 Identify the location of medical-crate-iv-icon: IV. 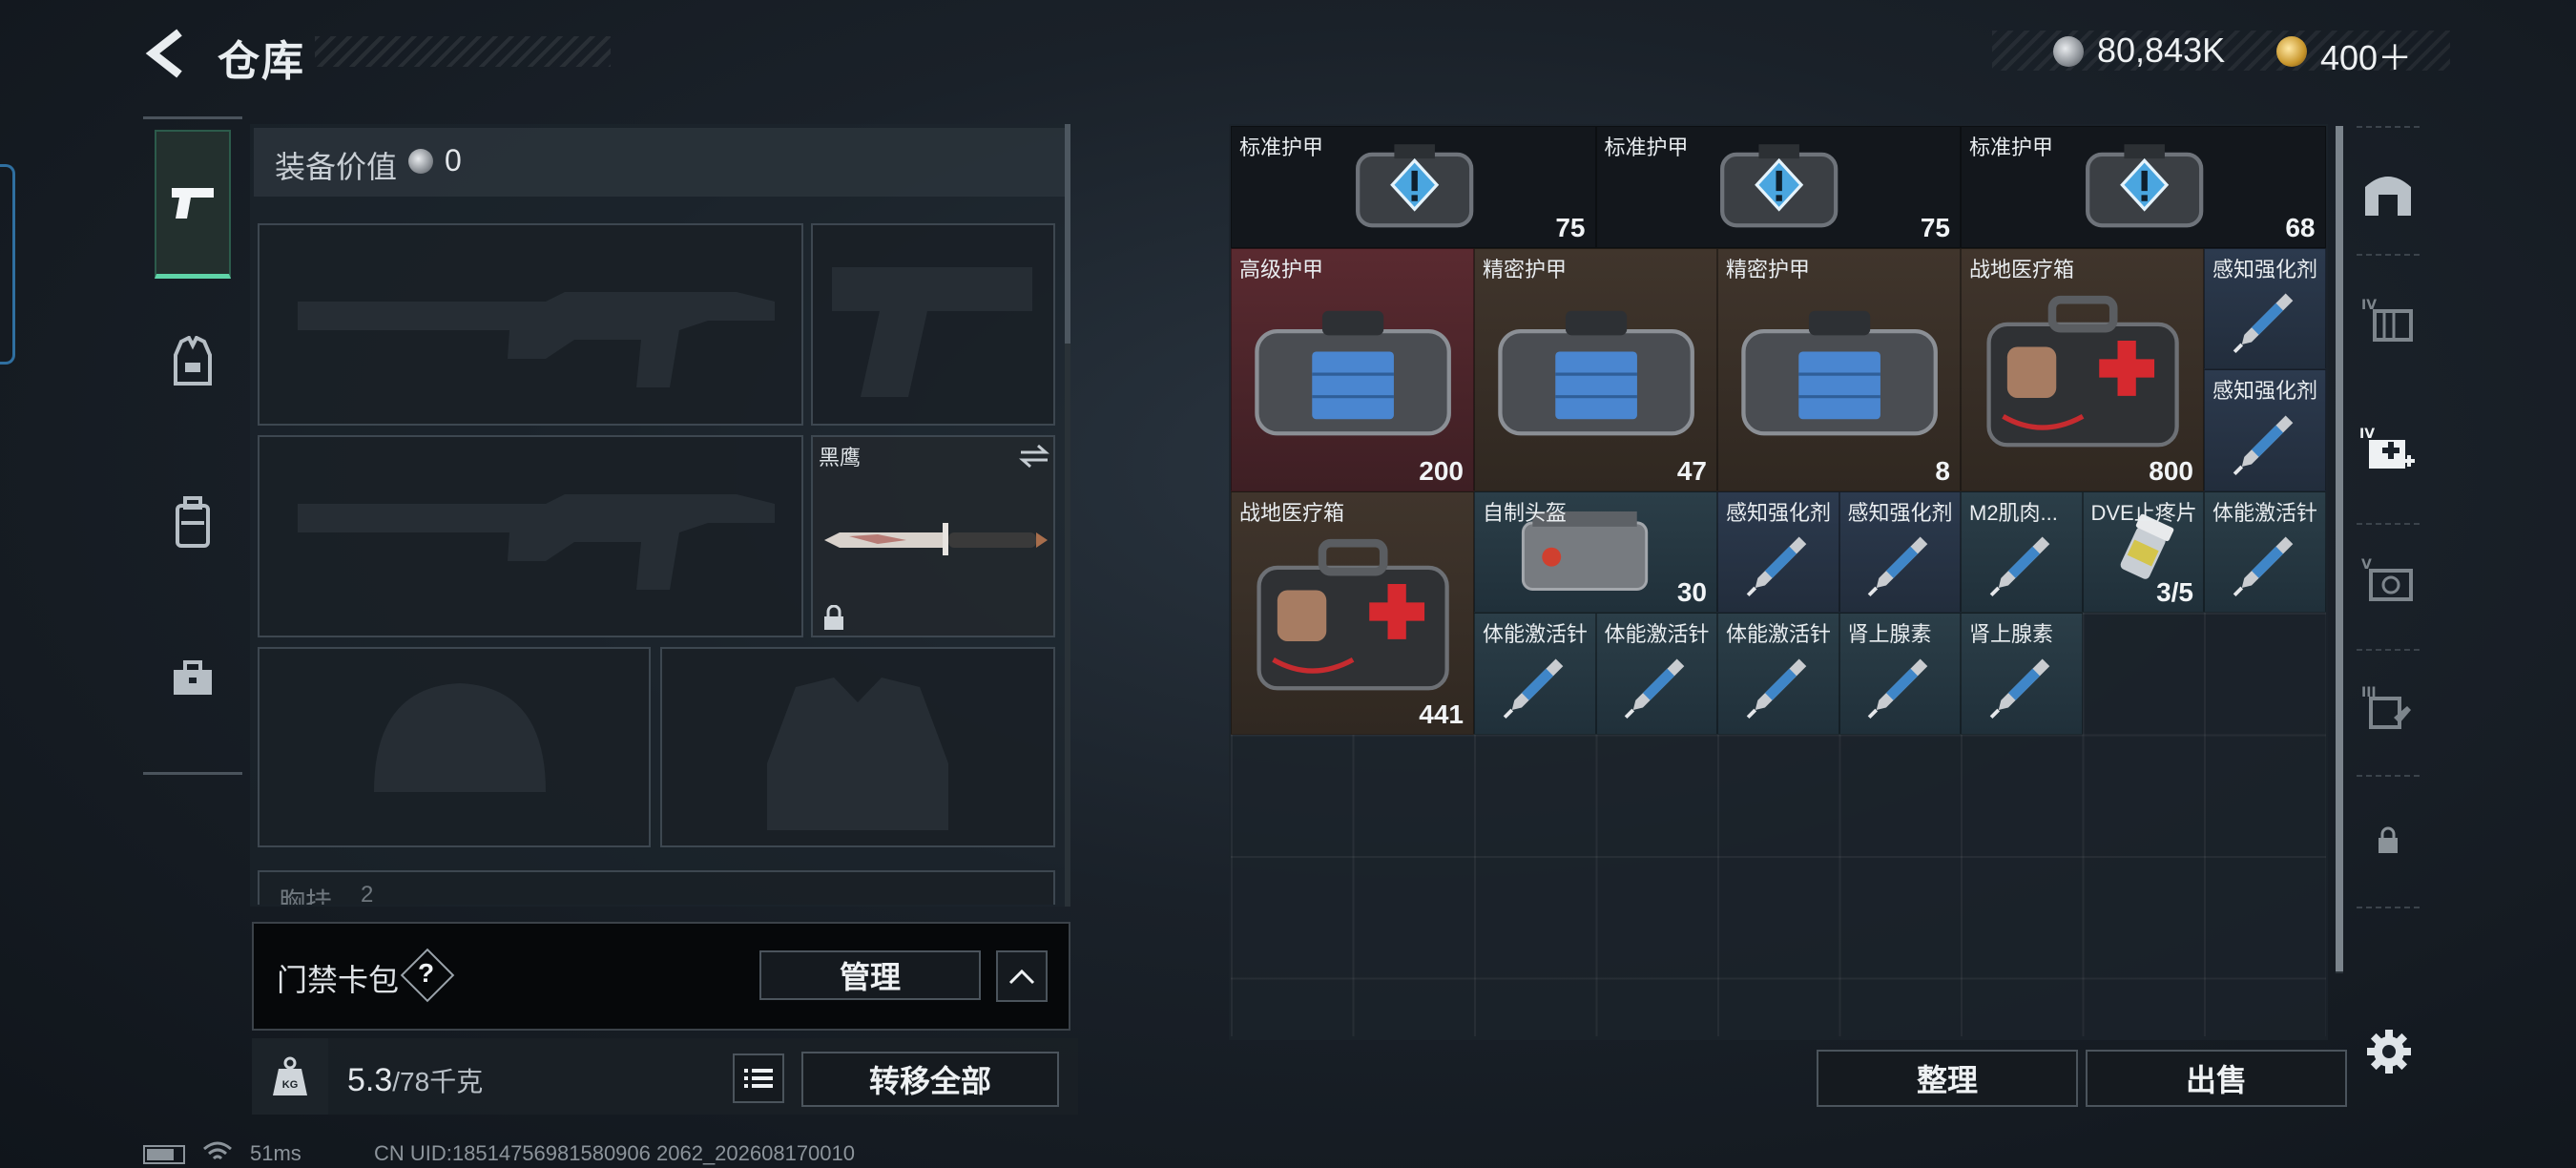
(2387, 448).